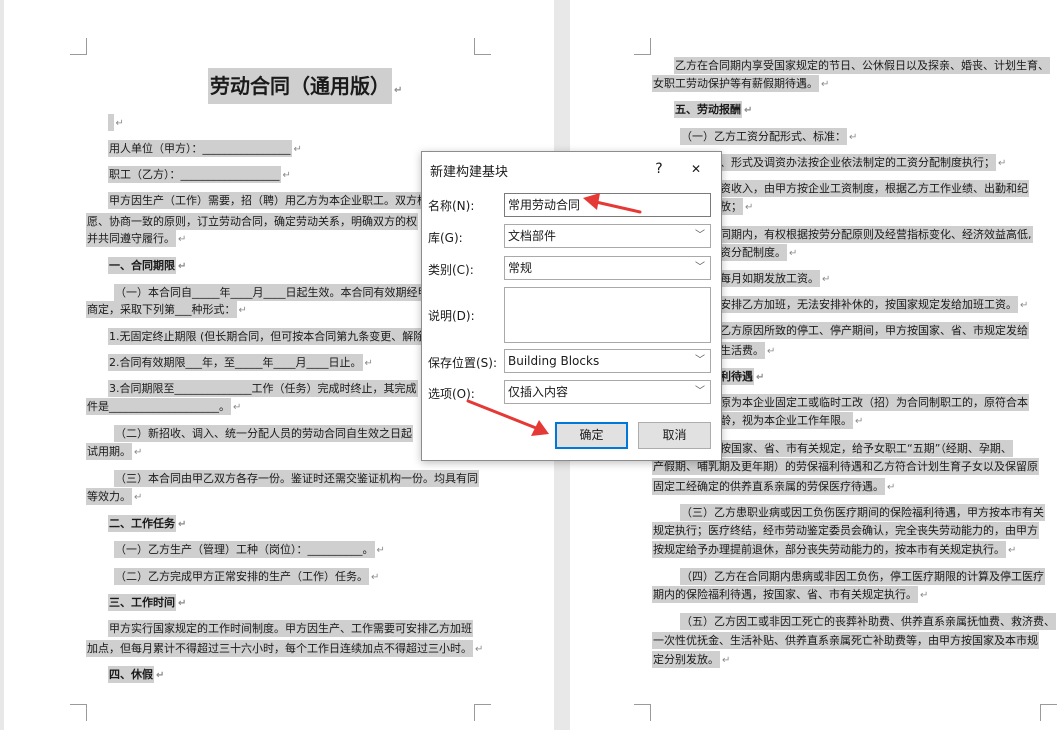 Image resolution: width=1061 pixels, height=730 pixels. Describe the element at coordinates (507, 417) in the screenshot. I see `arrow-to-ok-button` at that location.